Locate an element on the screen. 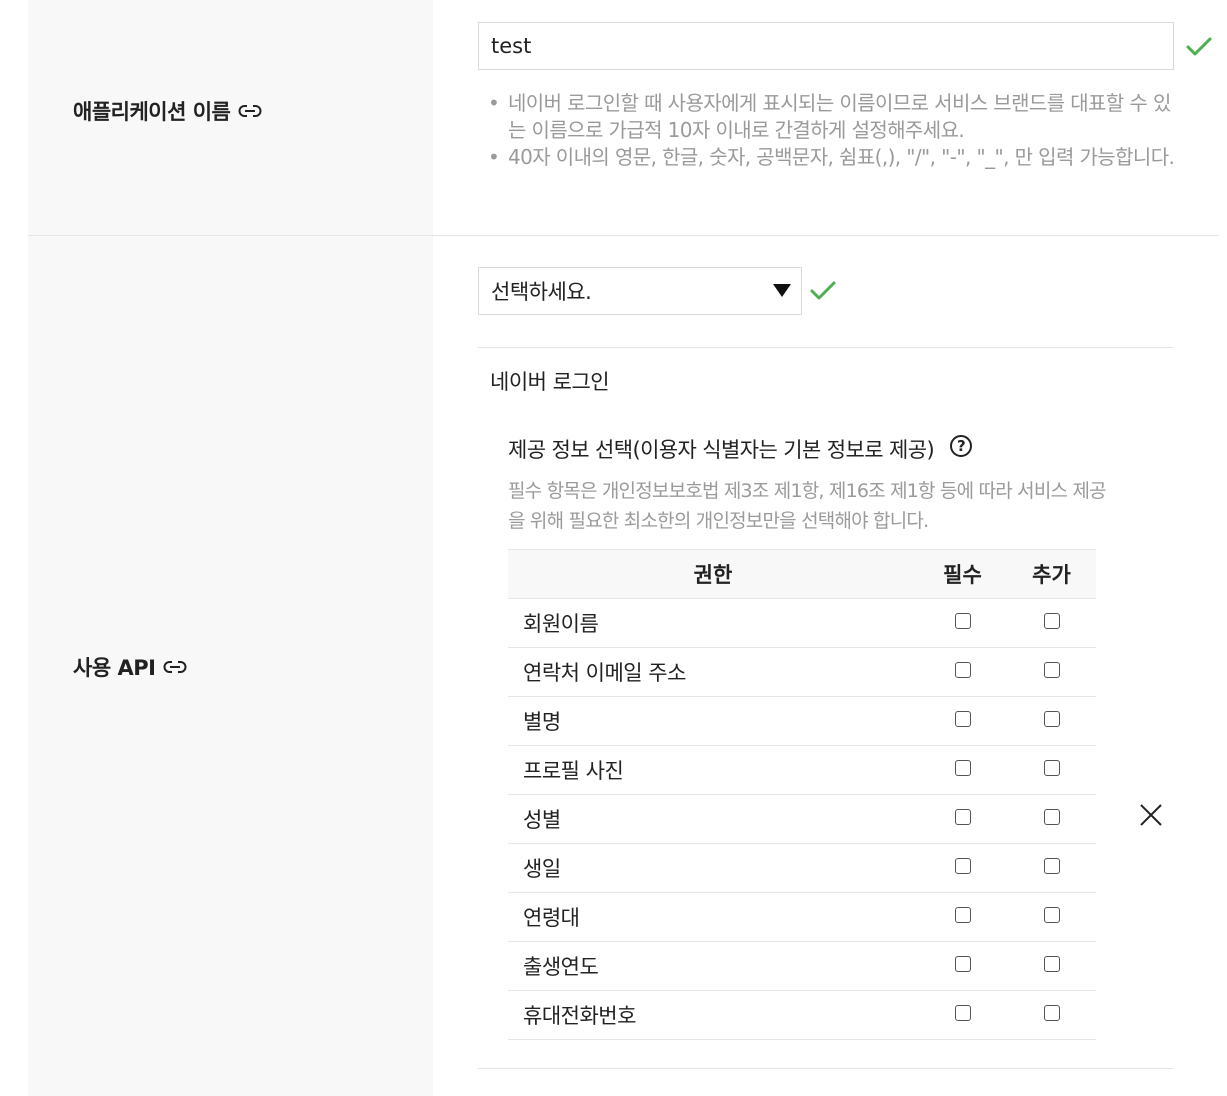 The width and height of the screenshot is (1227, 1096). api-label: 사용 API is located at coordinates (130, 667).